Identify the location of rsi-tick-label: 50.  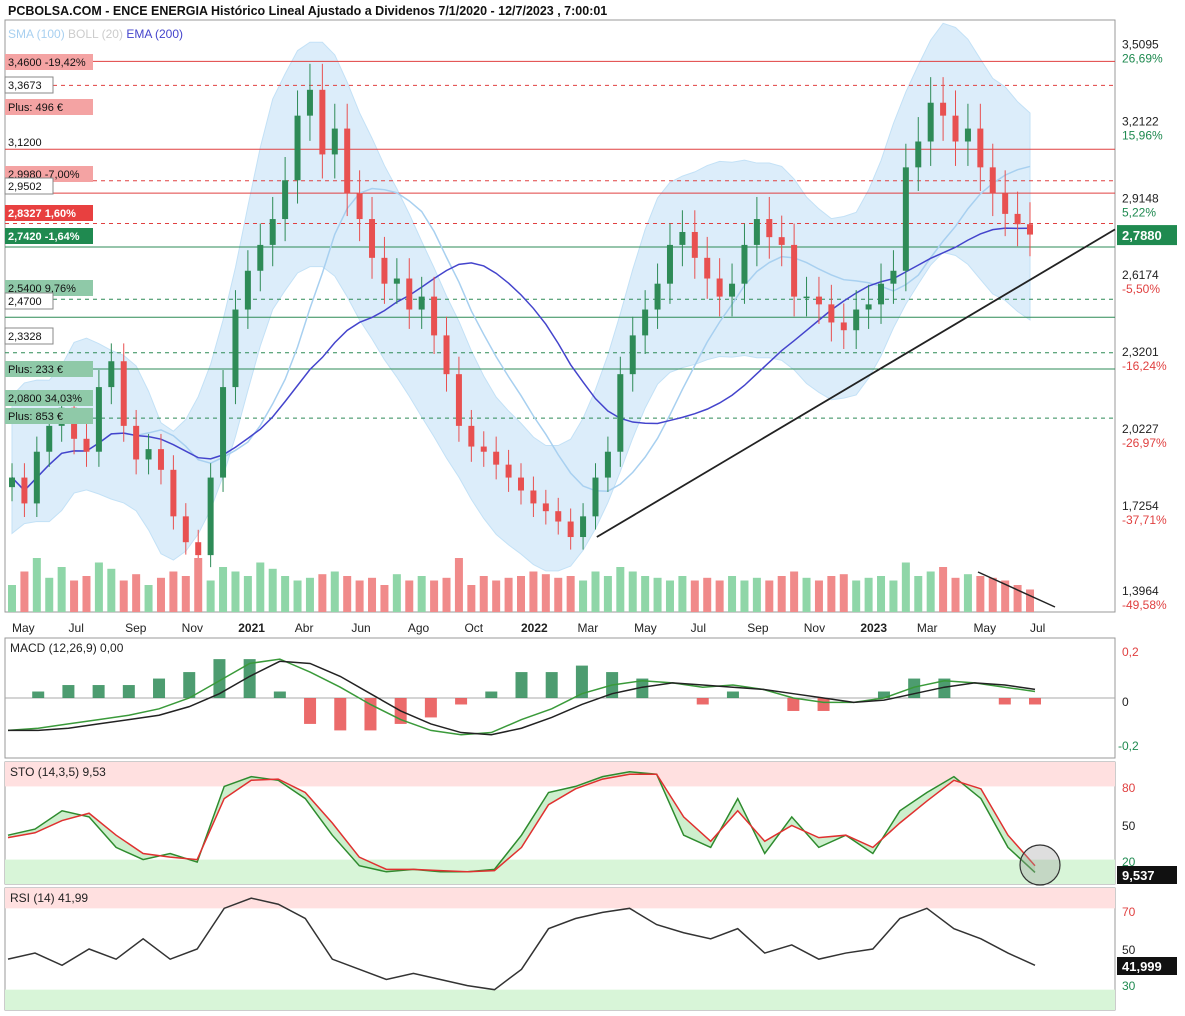
(1129, 950).